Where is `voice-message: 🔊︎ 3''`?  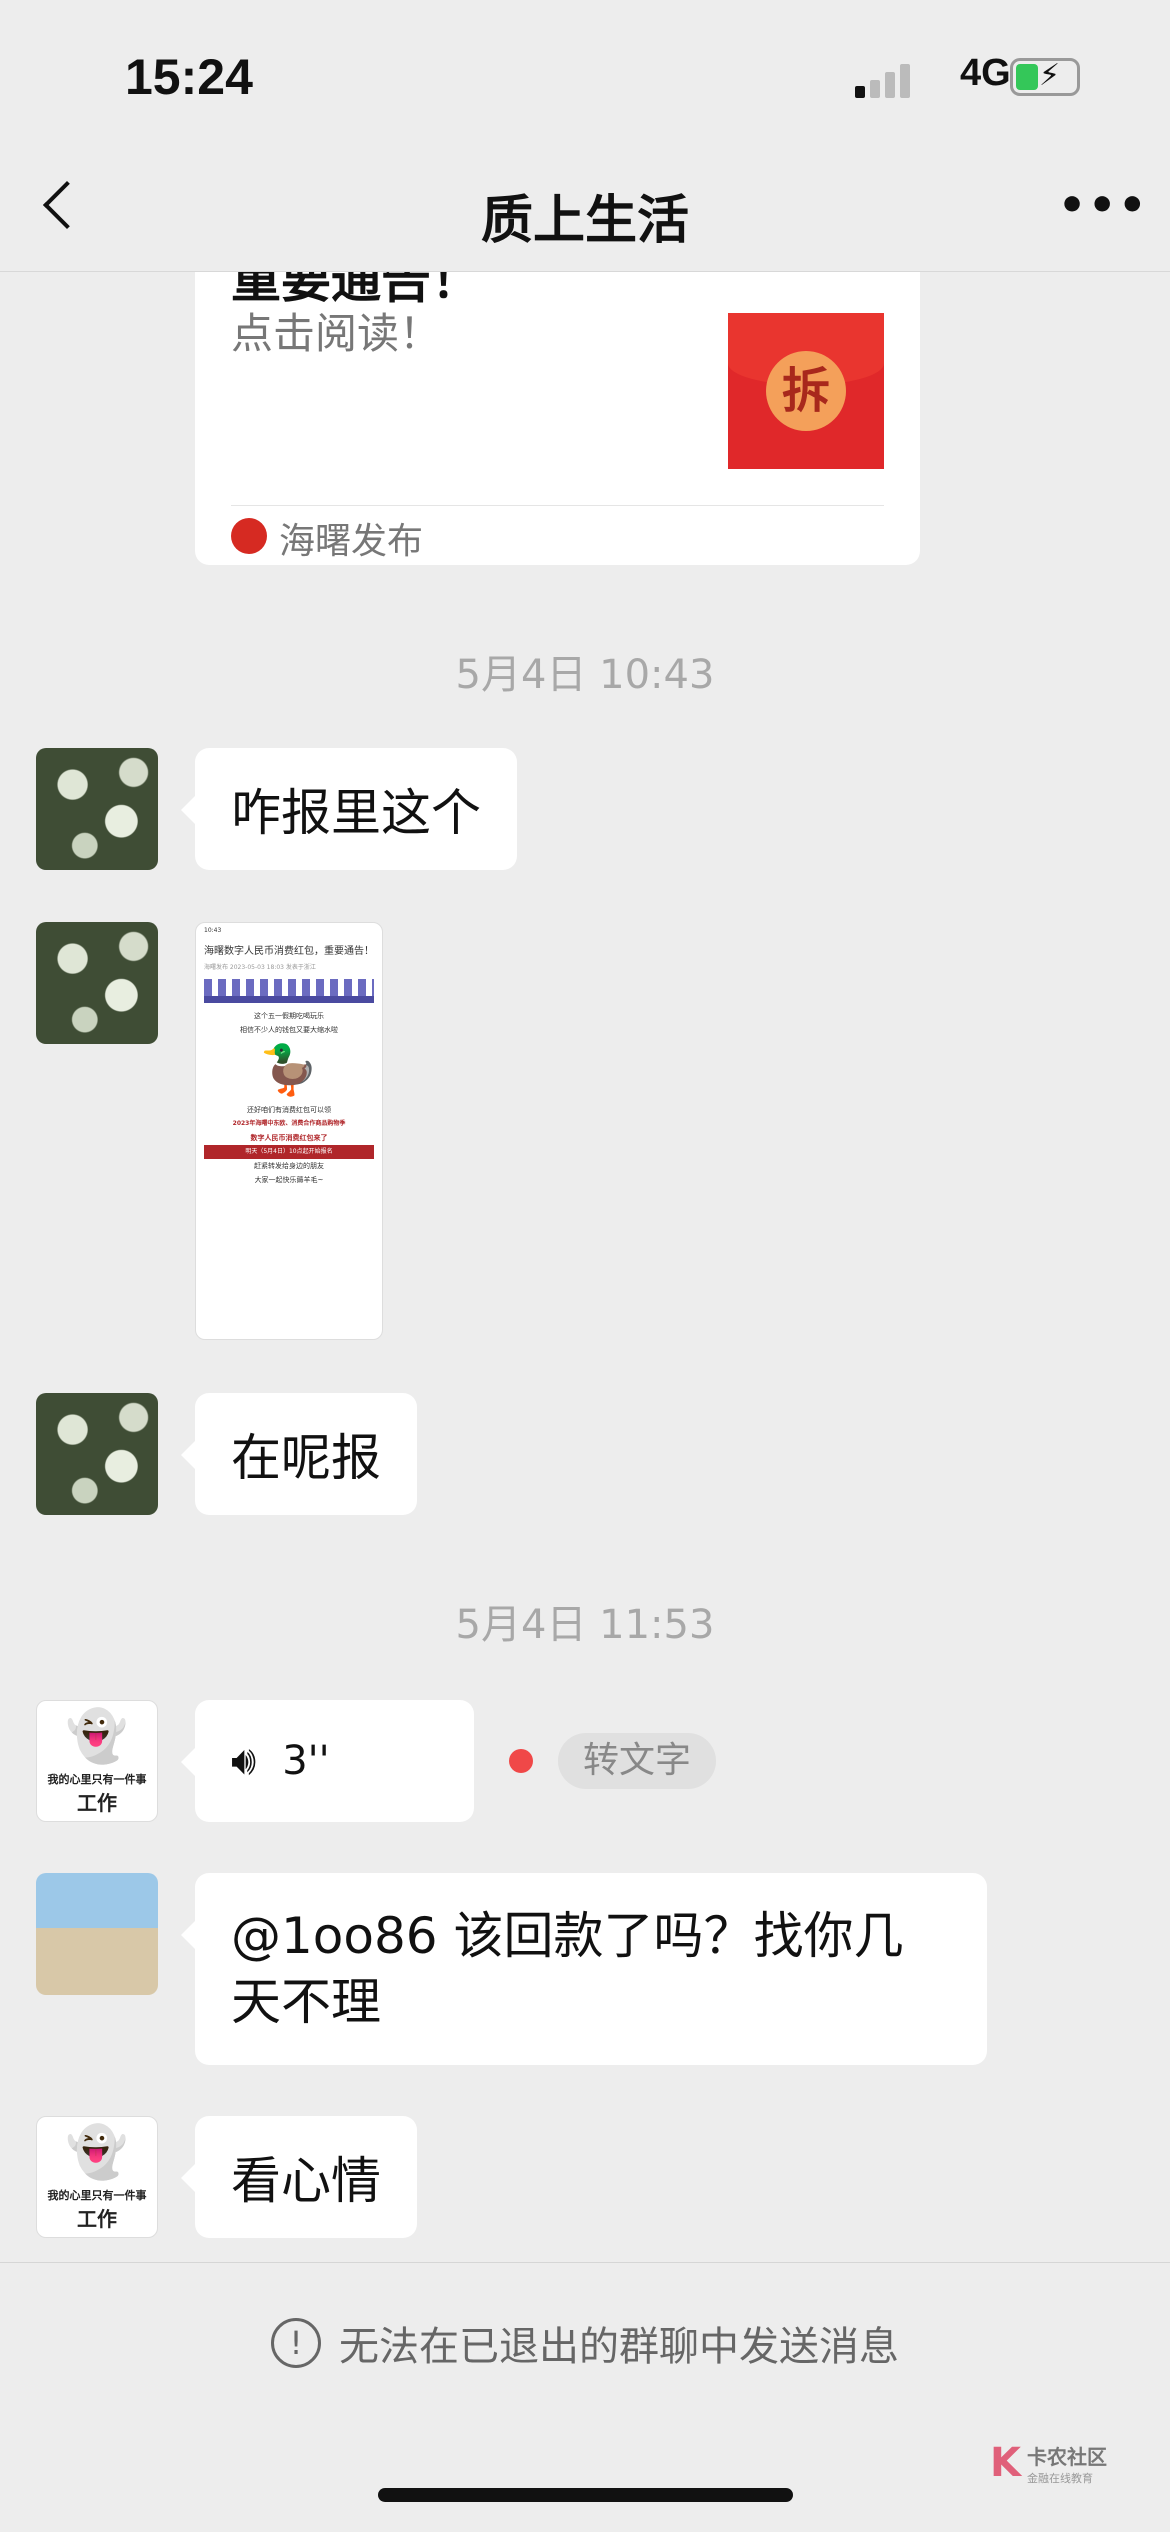
voice-message: 🔊︎ 3'' is located at coordinates (327, 1761).